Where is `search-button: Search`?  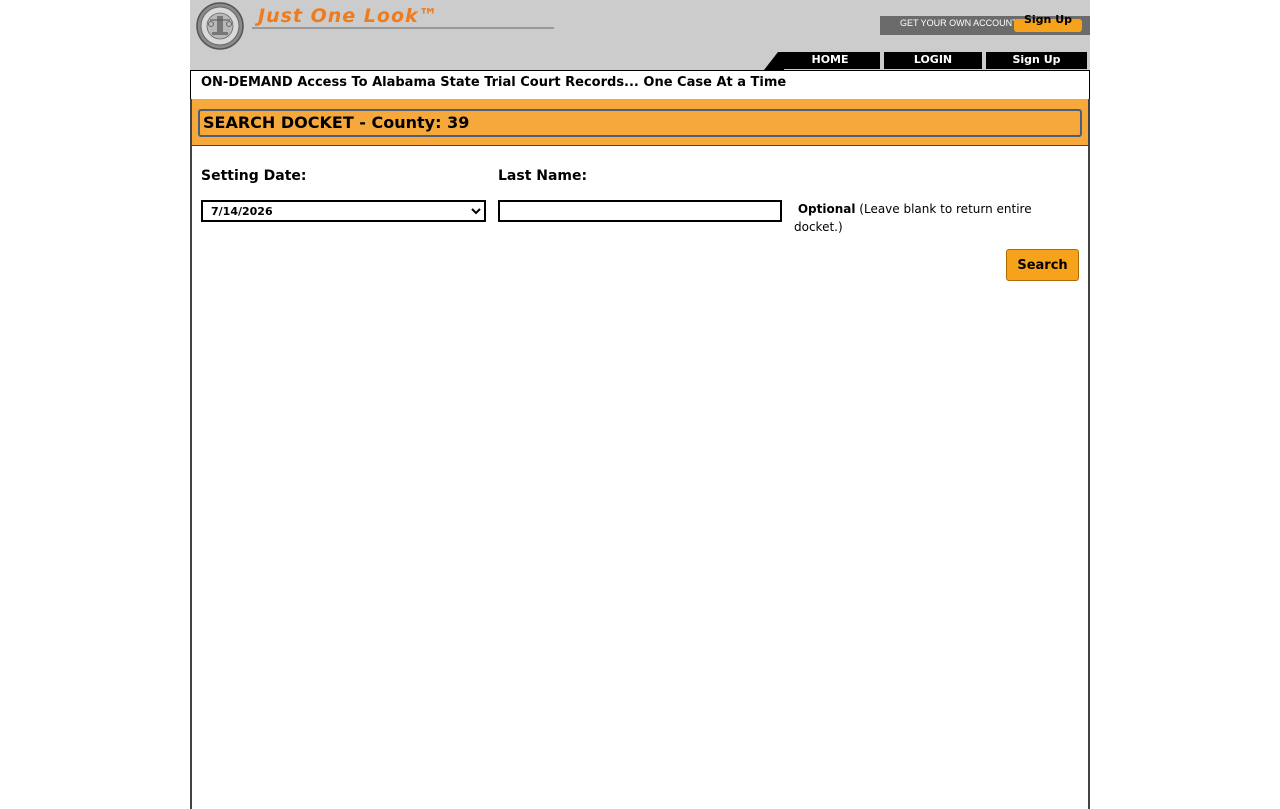
search-button: Search is located at coordinates (1042, 265).